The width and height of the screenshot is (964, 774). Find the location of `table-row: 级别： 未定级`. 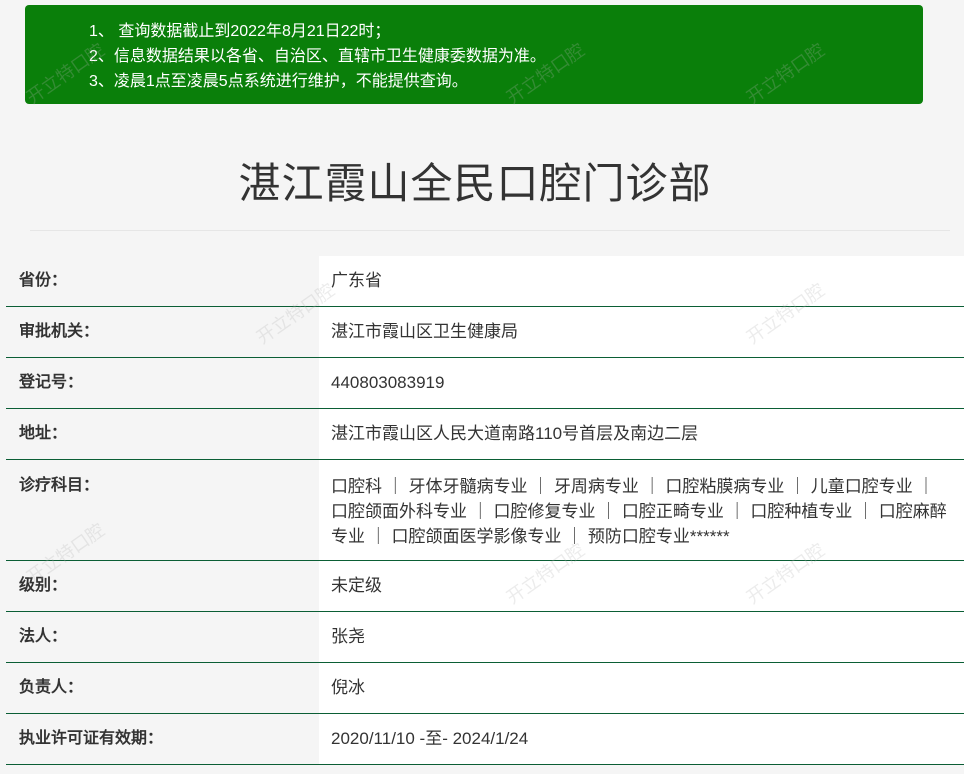

table-row: 级别： 未定级 is located at coordinates (485, 586).